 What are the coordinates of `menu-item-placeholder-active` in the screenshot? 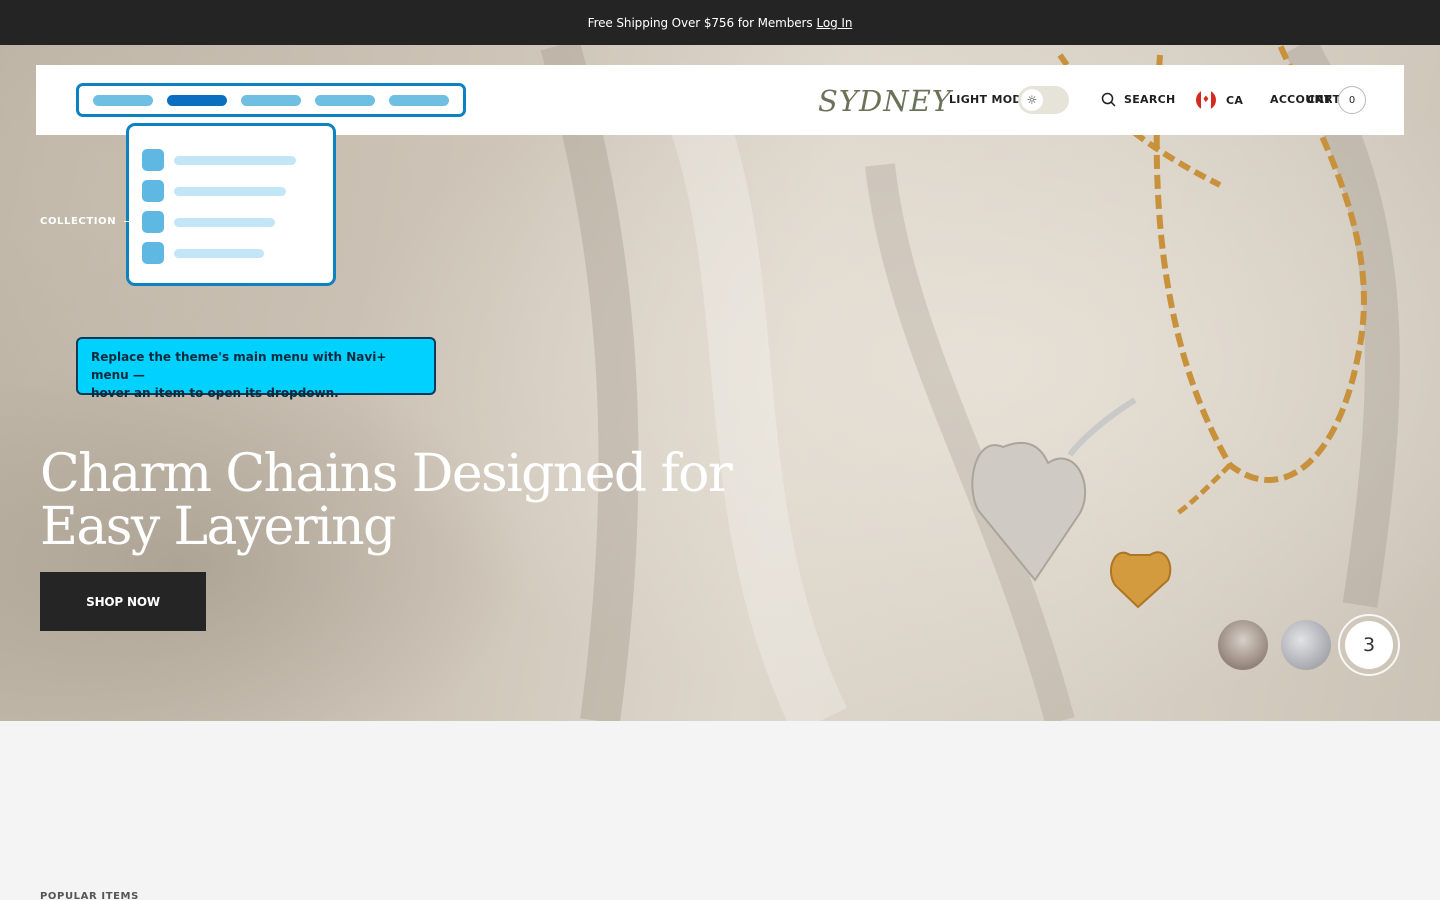 It's located at (197, 100).